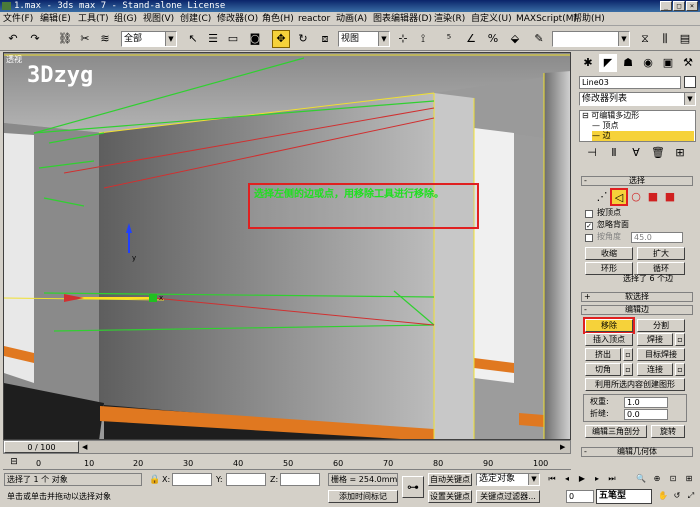 The image size is (700, 507). I want to click on unlink-icon: ✂, so click(85, 39).